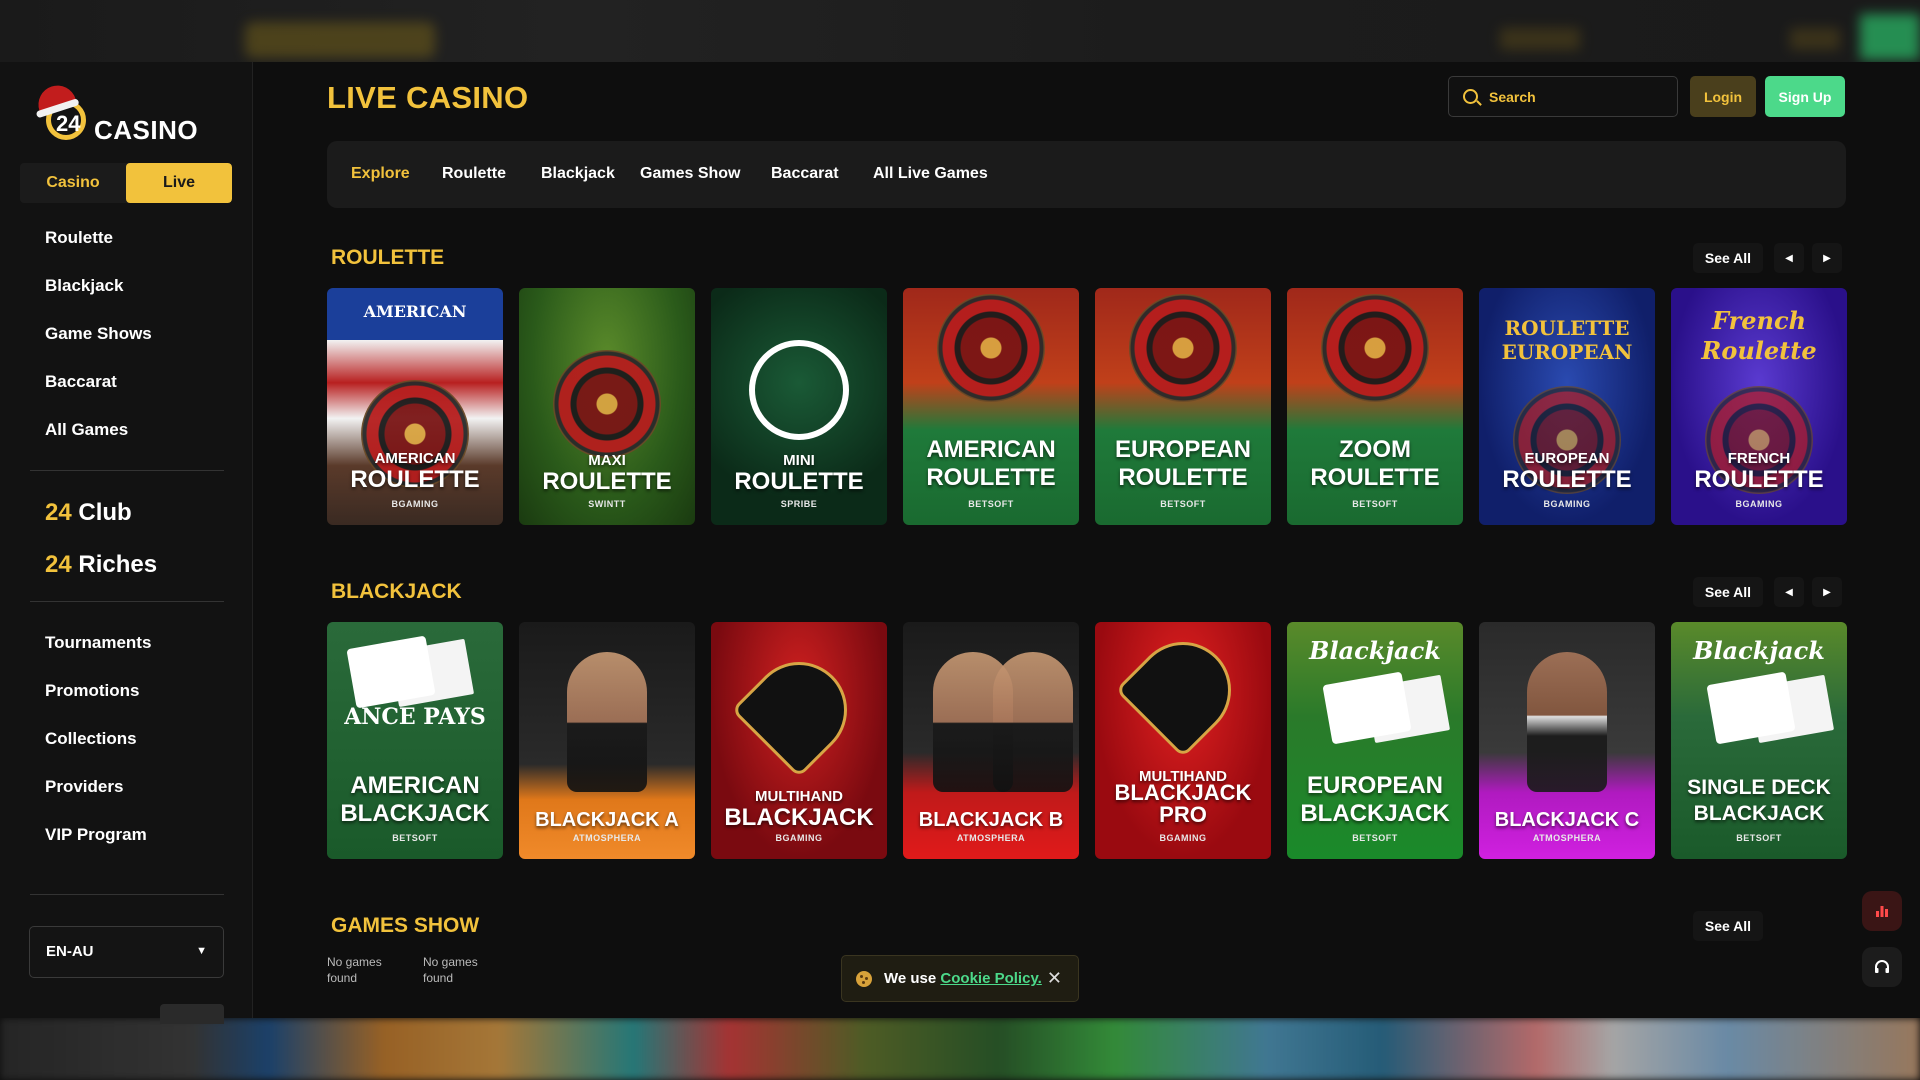 The image size is (1920, 1080). Describe the element at coordinates (1183, 449) in the screenshot. I see `card-title-line1: EUROPEAN` at that location.